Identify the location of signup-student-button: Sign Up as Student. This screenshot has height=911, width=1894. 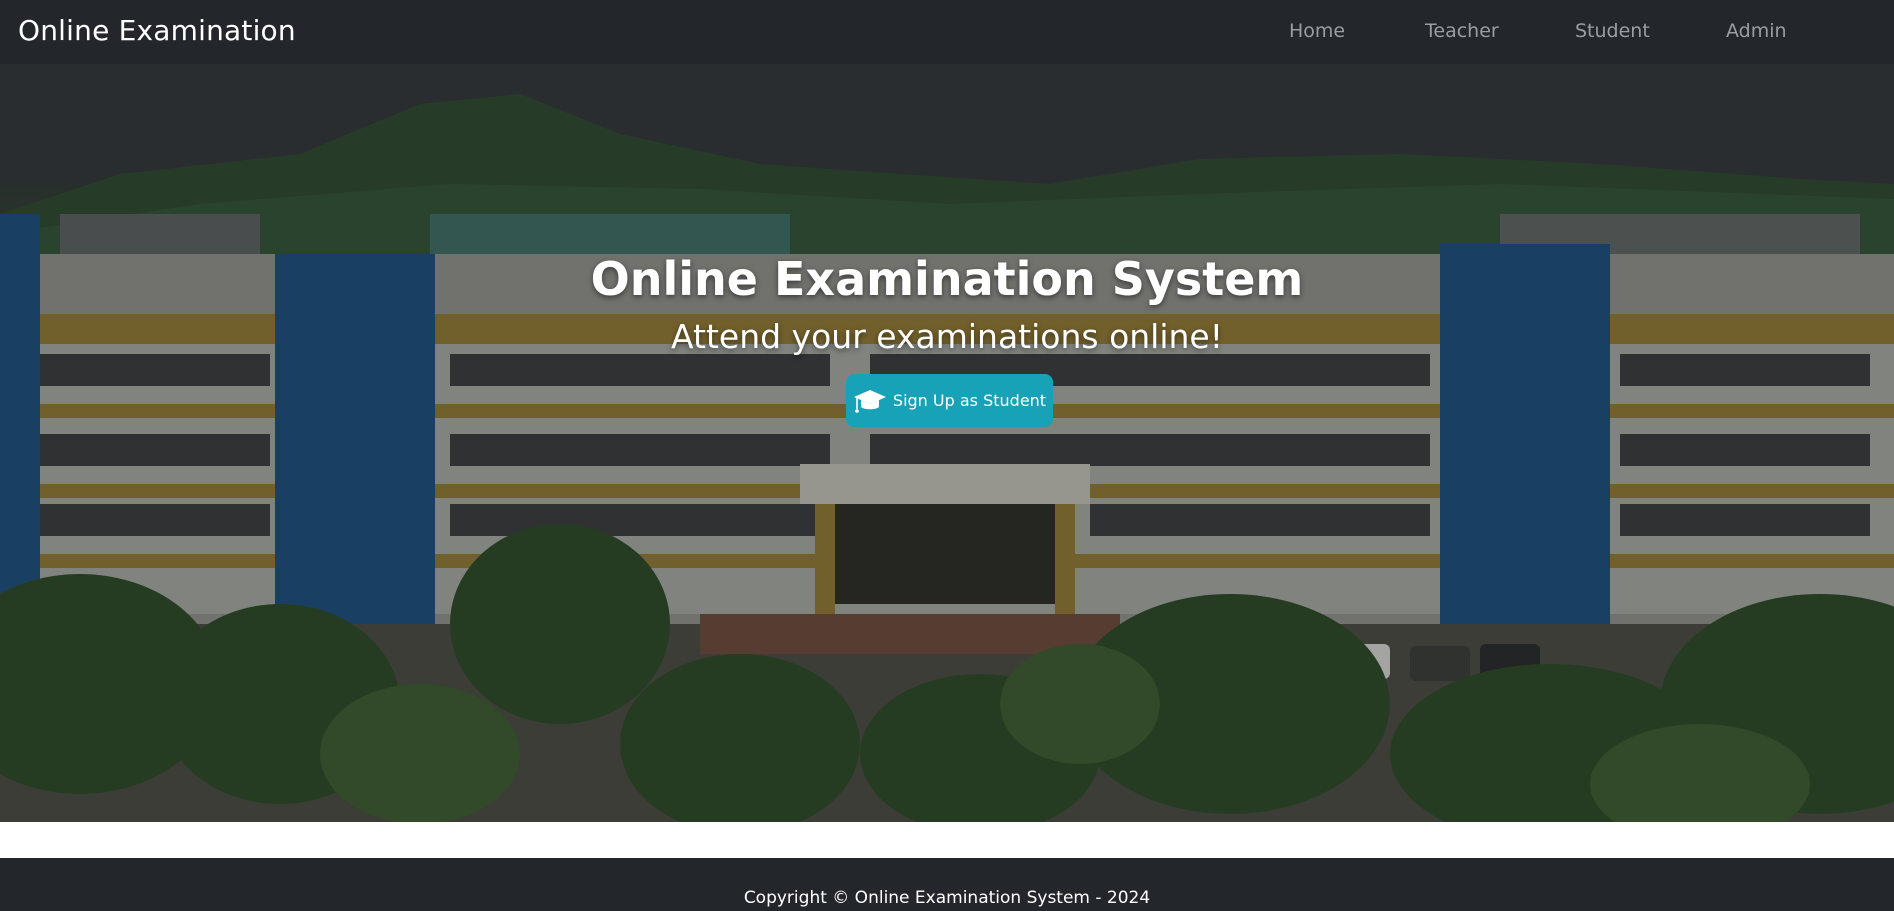
(949, 400).